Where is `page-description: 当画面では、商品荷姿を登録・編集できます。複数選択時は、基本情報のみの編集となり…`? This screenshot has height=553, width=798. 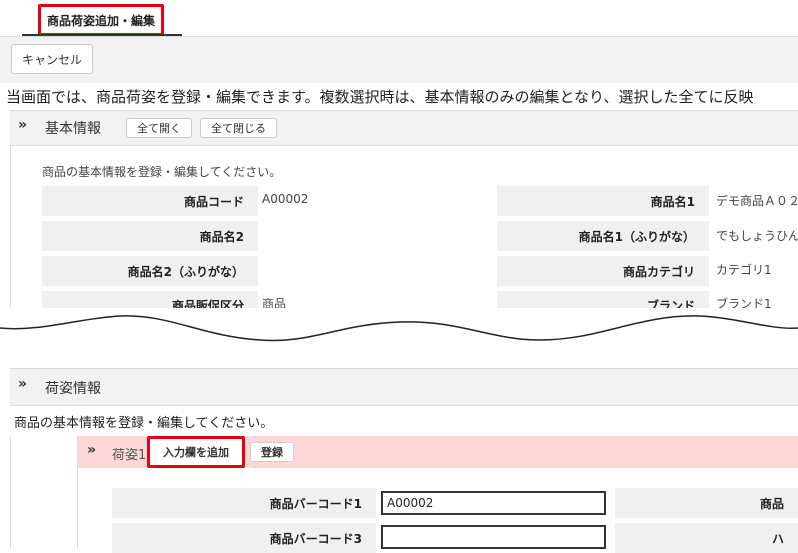
page-description: 当画面では、商品荷姿を登録・編集できます。複数選択時は、基本情報のみの編集となり… is located at coordinates (380, 97).